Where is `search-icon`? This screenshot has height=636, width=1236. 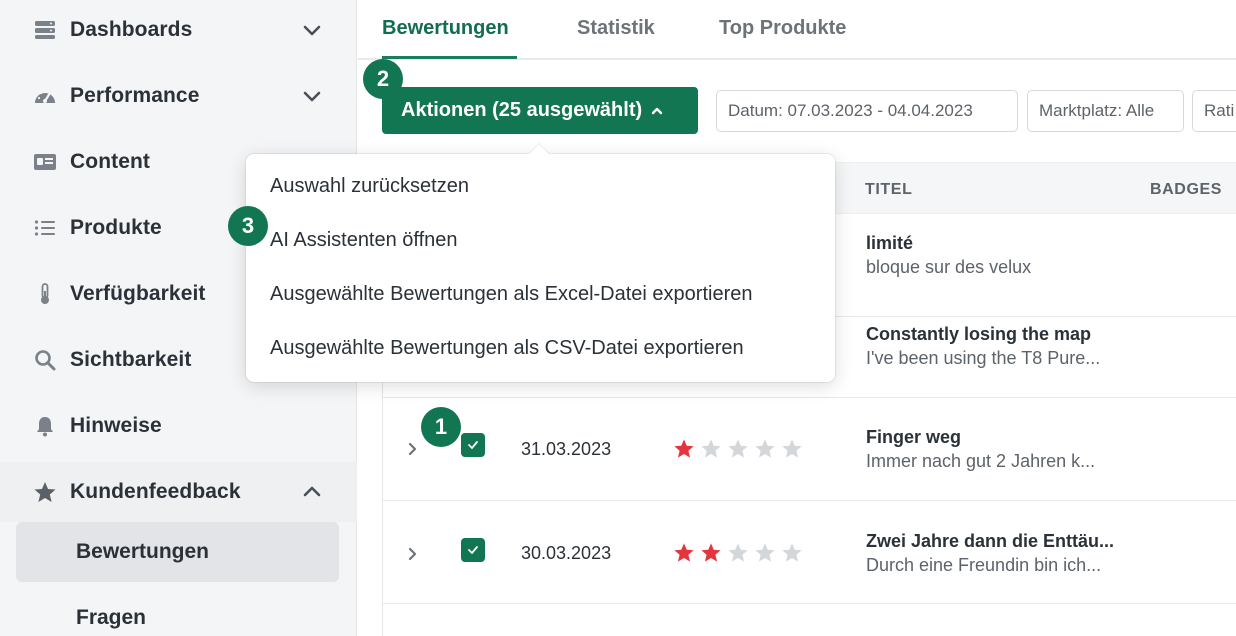 search-icon is located at coordinates (45, 360).